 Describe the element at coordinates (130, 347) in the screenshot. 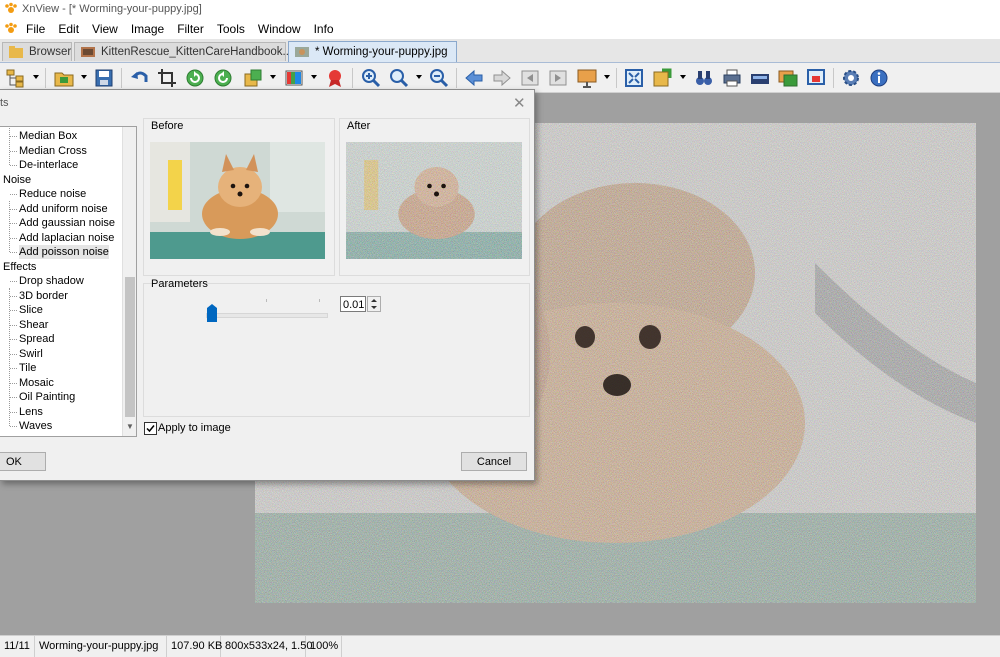

I see `scrollbar-thumb` at that location.